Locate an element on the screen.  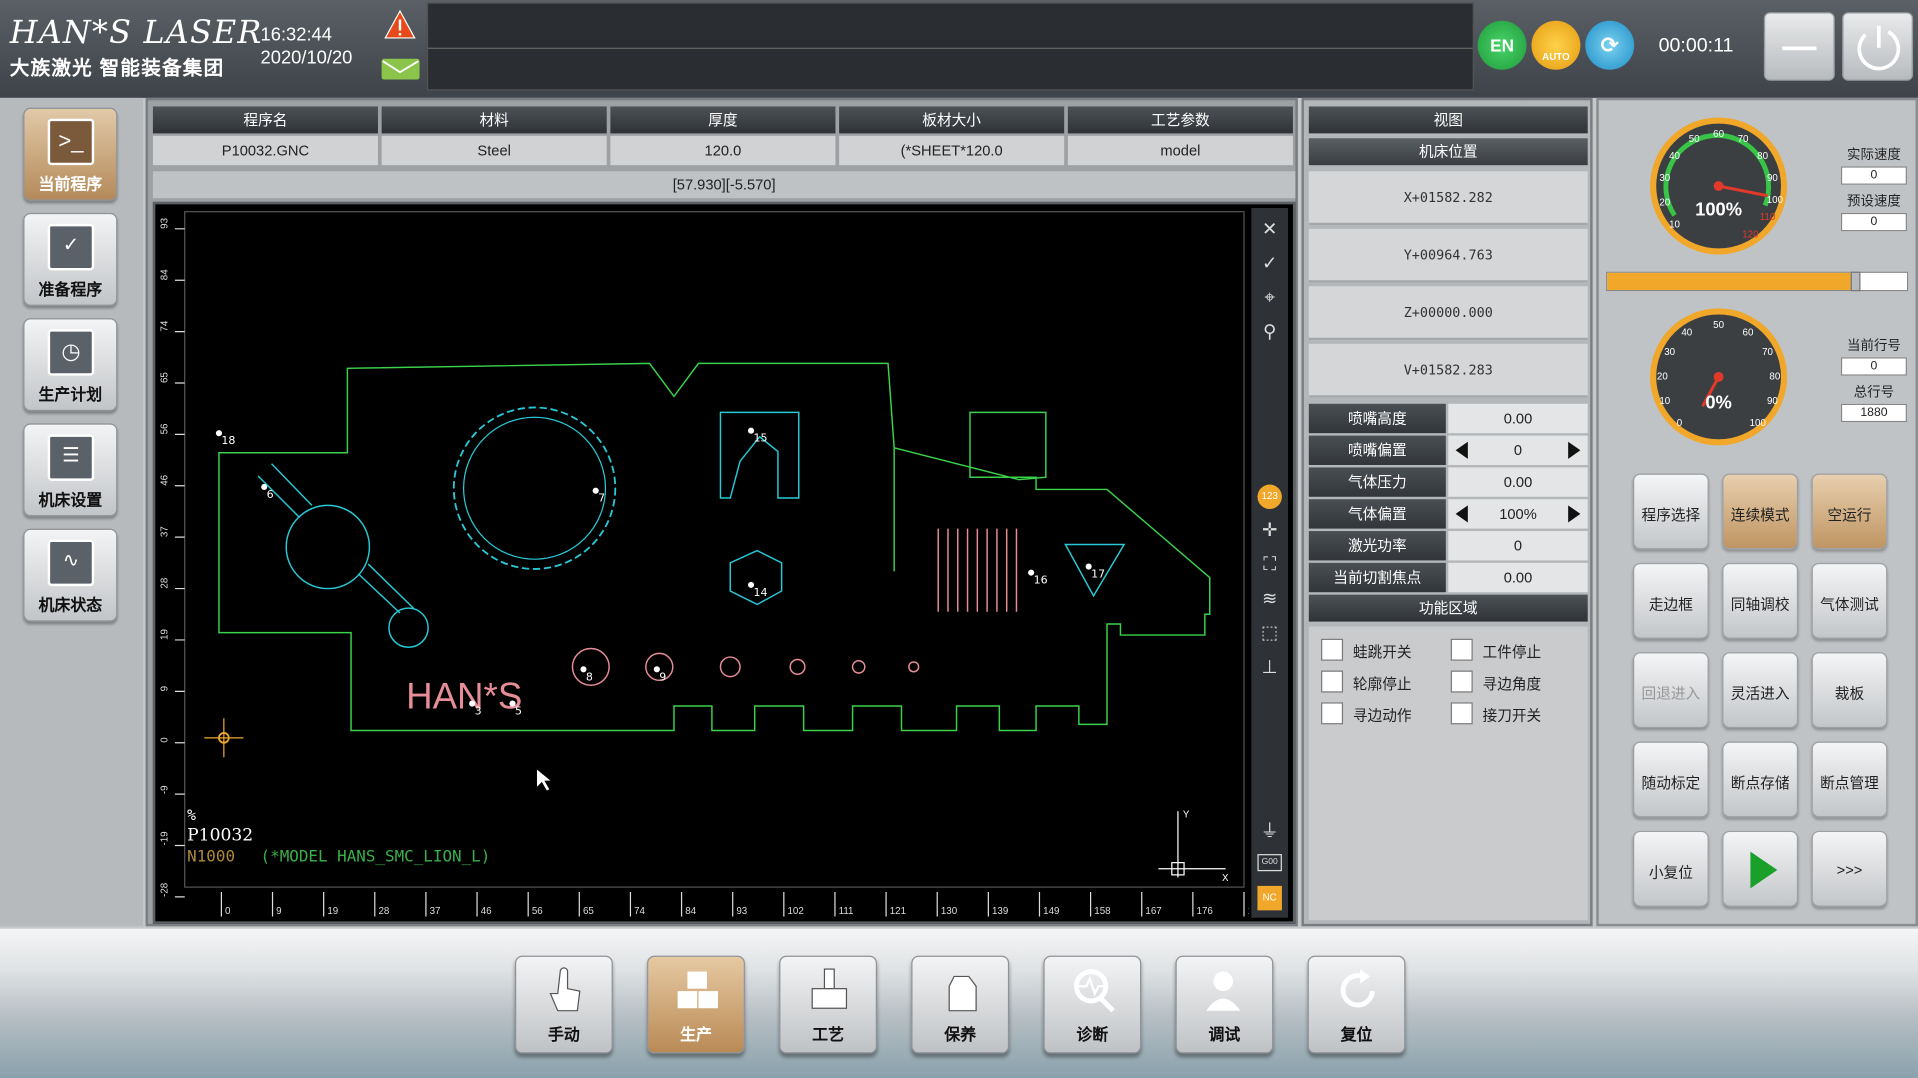
right-action-button: 走边框 is located at coordinates (1670, 600).